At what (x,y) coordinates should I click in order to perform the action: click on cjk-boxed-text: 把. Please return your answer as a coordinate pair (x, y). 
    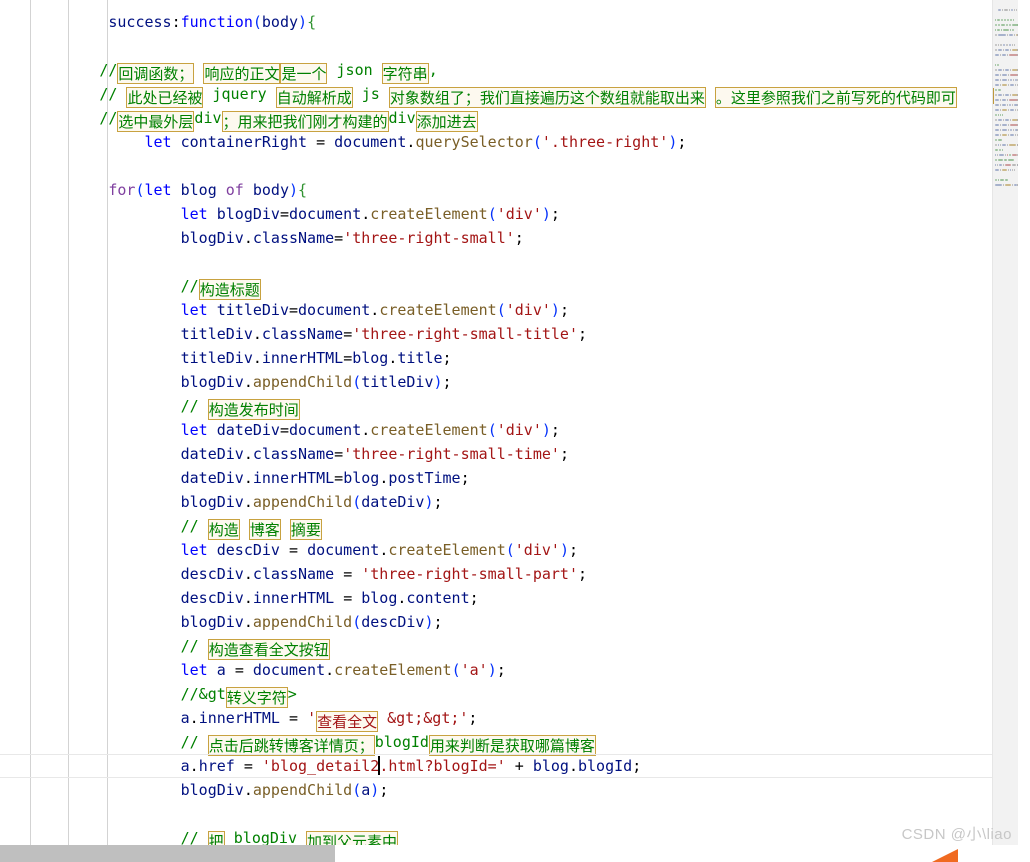
    Looking at the image, I should click on (216, 838).